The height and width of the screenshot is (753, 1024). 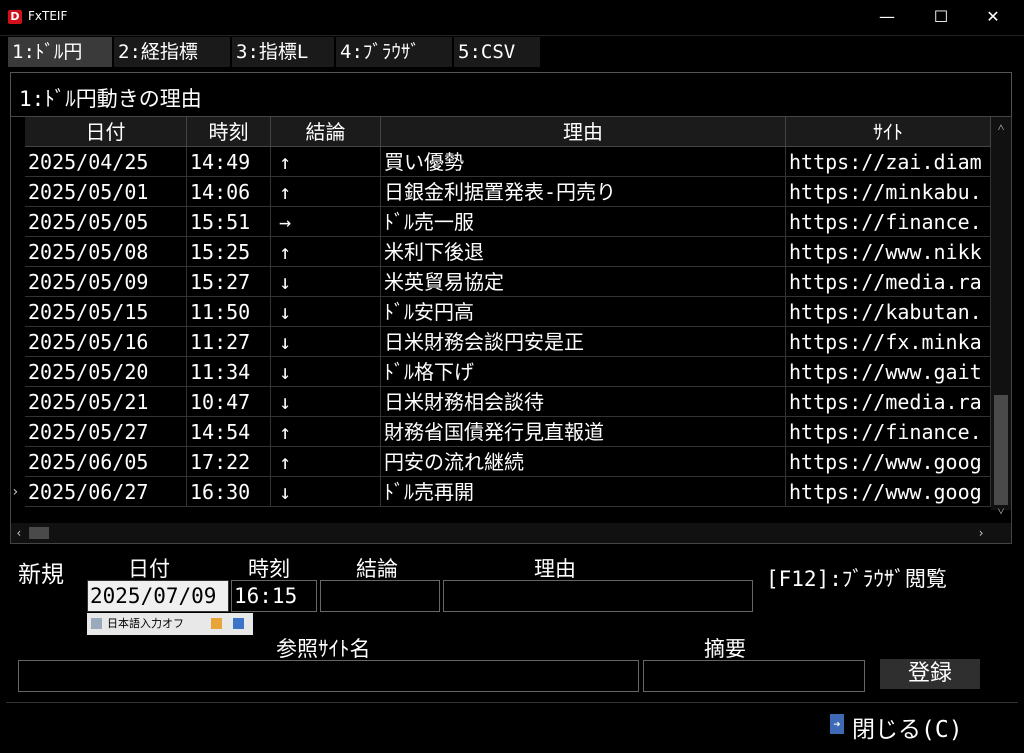 I want to click on table-row: 2025/06/05 17:22 ↑ 円安の流れ継続 https://www.goog, so click(x=501, y=462).